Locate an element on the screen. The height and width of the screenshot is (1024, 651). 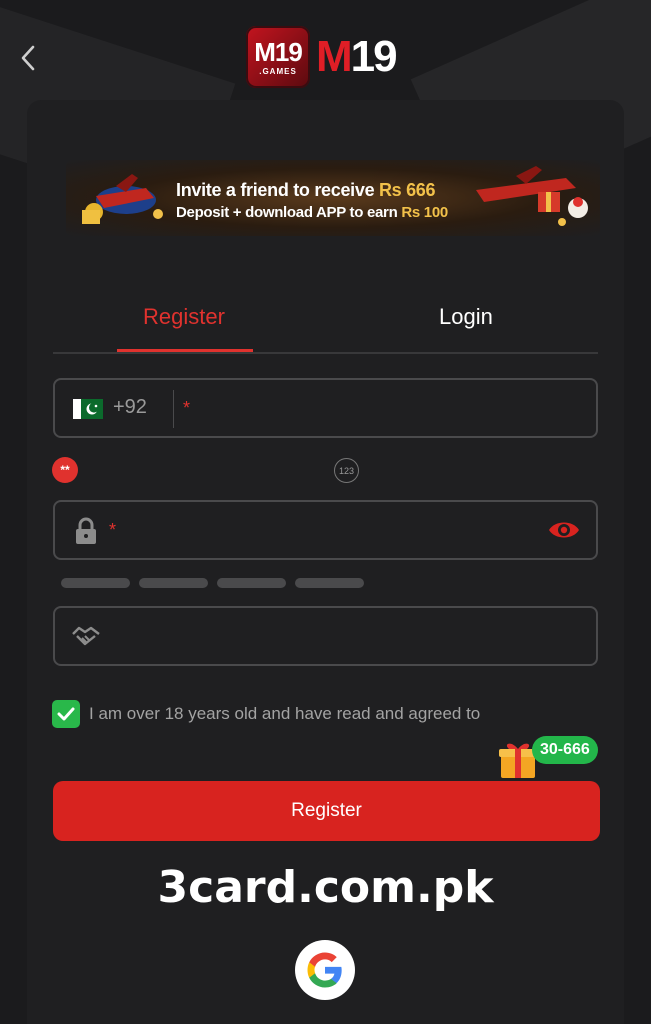
gift-reward-badge: 30-666 is located at coordinates (565, 750).